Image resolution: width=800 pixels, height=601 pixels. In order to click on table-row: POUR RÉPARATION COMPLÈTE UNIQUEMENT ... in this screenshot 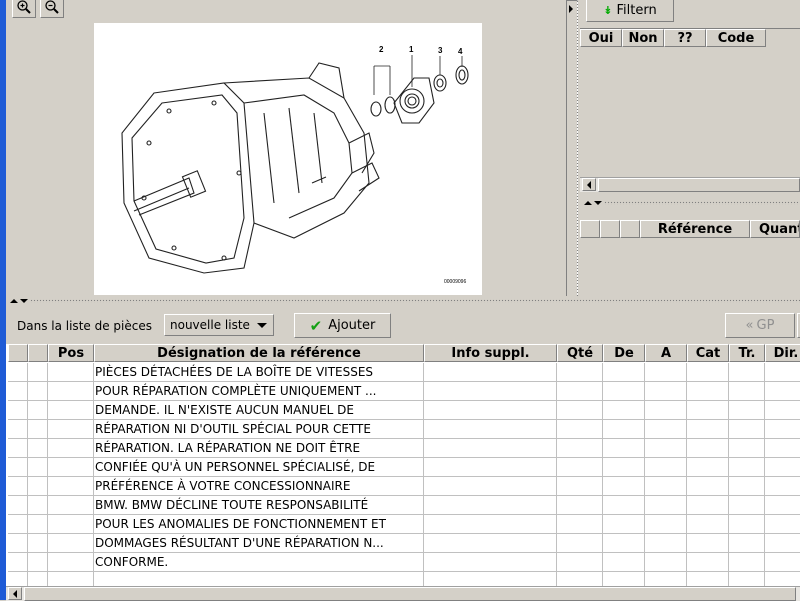, I will do `click(403, 391)`.